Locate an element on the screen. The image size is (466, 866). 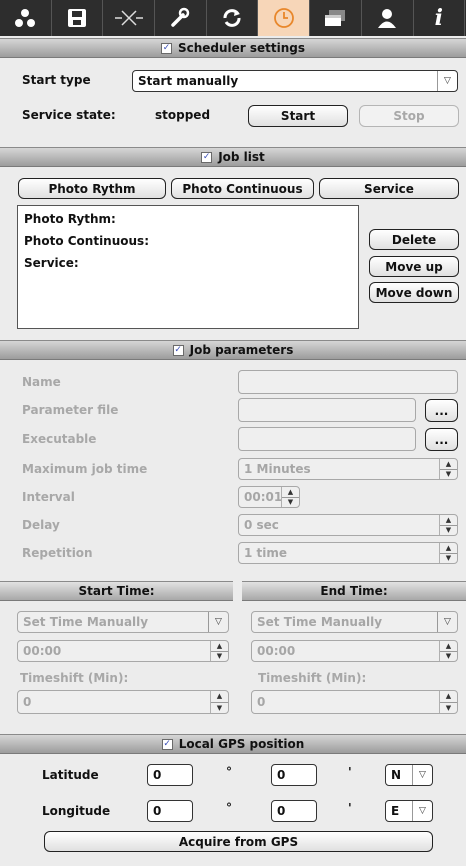
end-time-mode-select: Set Time Manually ▽ is located at coordinates (354, 622).